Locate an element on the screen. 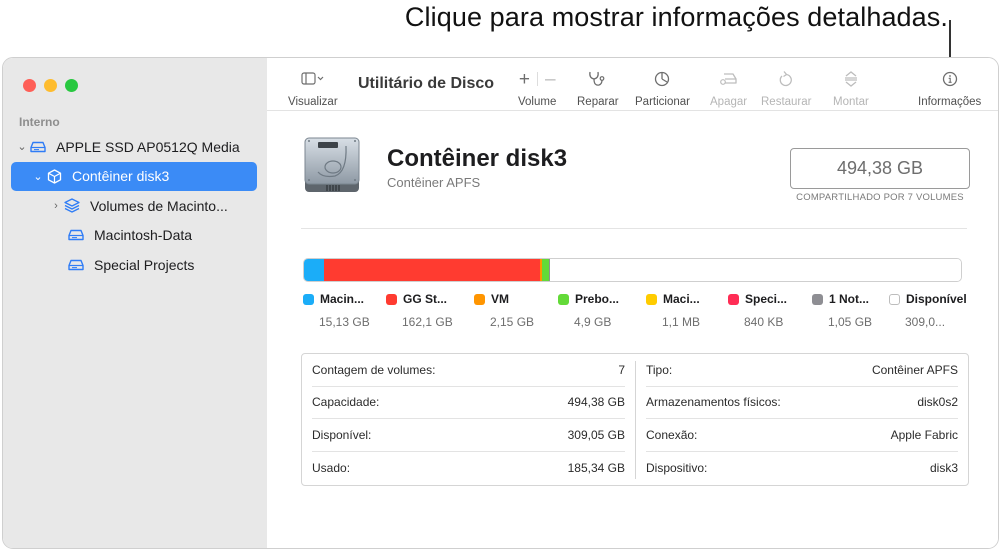 The width and height of the screenshot is (1000, 551). remove-volume-button: – is located at coordinates (550, 79).